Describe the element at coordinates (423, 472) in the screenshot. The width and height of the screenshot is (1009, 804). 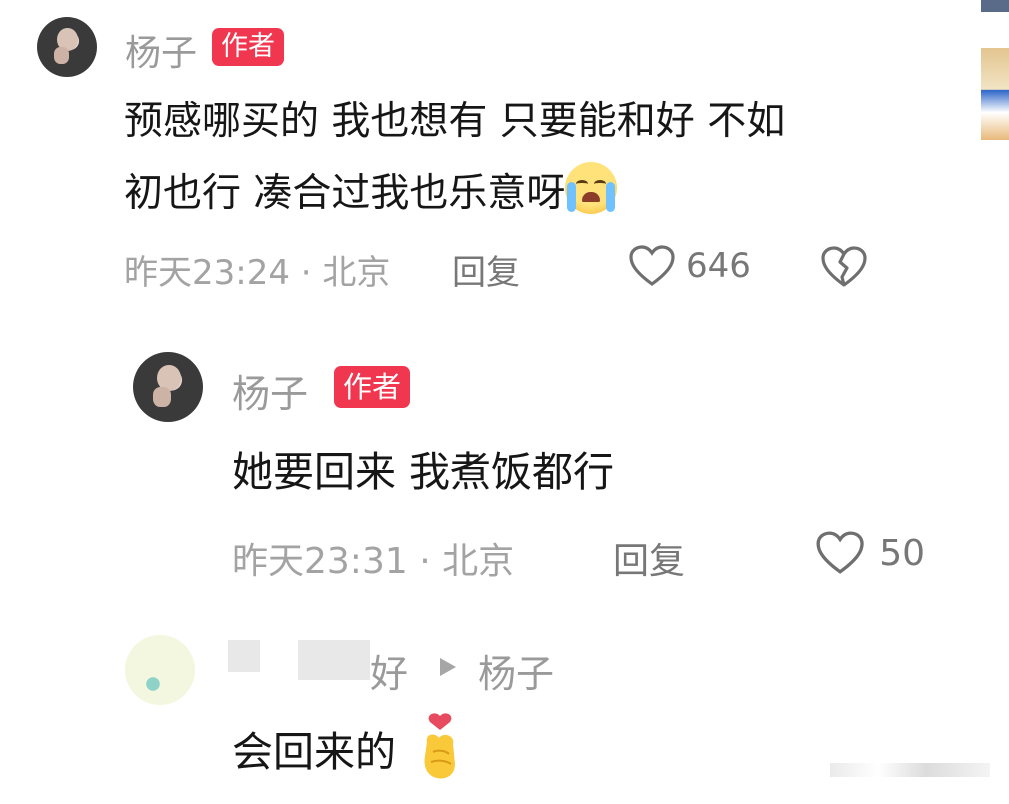
I see `comment-text: 她要回来 我煮饭都行` at that location.